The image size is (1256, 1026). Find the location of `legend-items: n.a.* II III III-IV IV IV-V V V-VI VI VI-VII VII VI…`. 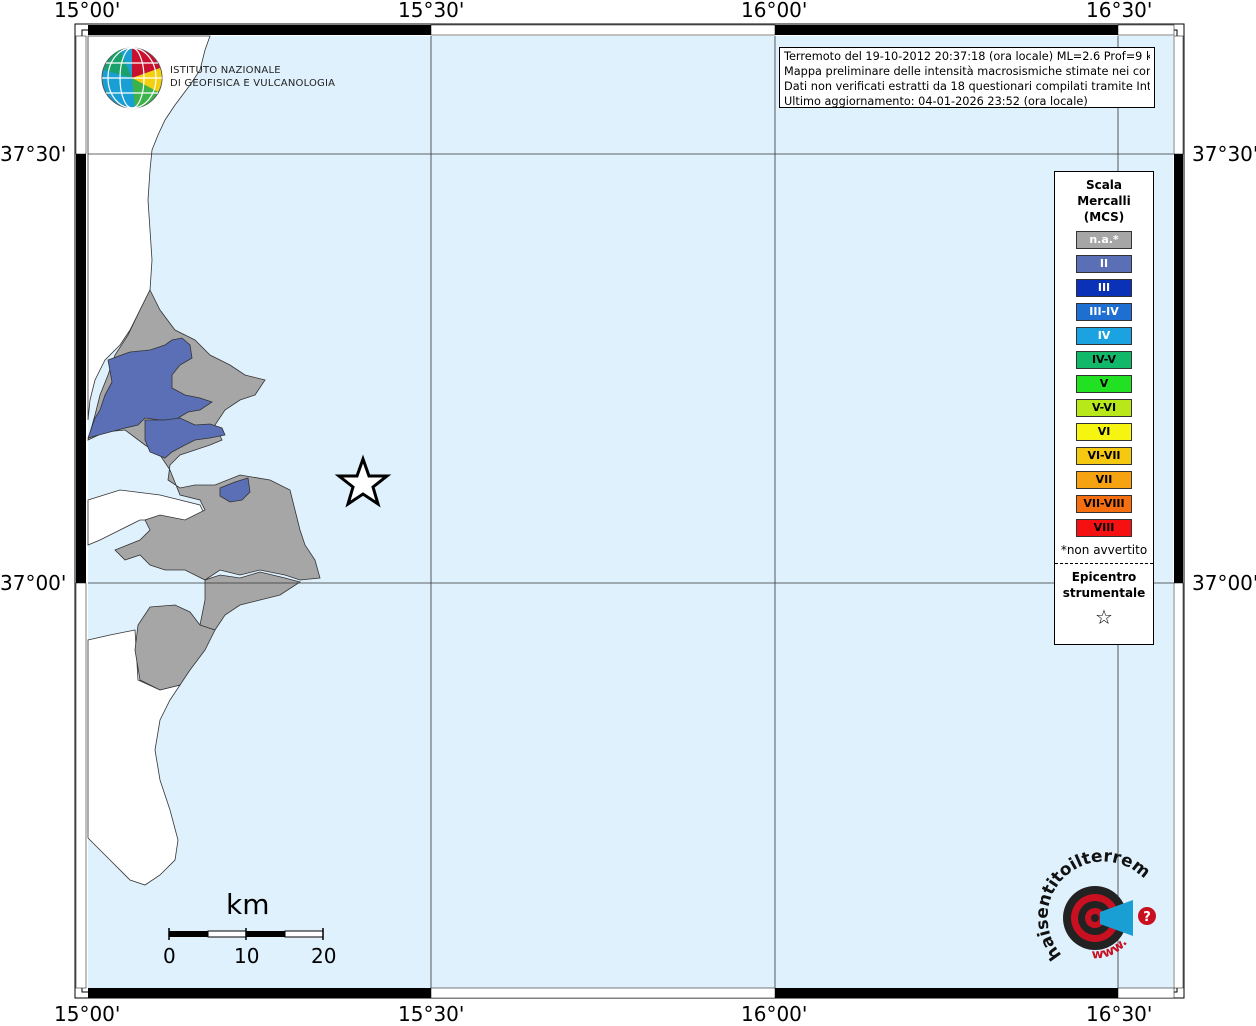

legend-items: n.a.* II III III-IV IV IV-V V V-VI VI VI-VII VII VI… is located at coordinates (1104, 384).